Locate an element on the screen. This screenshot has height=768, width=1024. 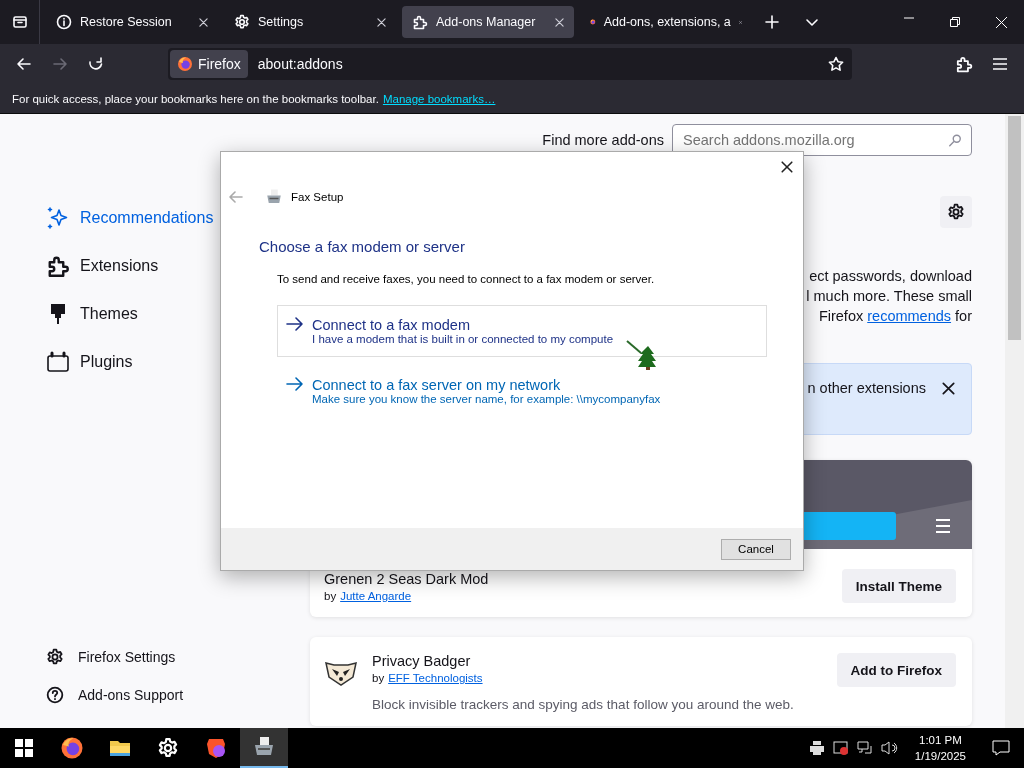
browser-tab: Settings is located at coordinates (310, 22).